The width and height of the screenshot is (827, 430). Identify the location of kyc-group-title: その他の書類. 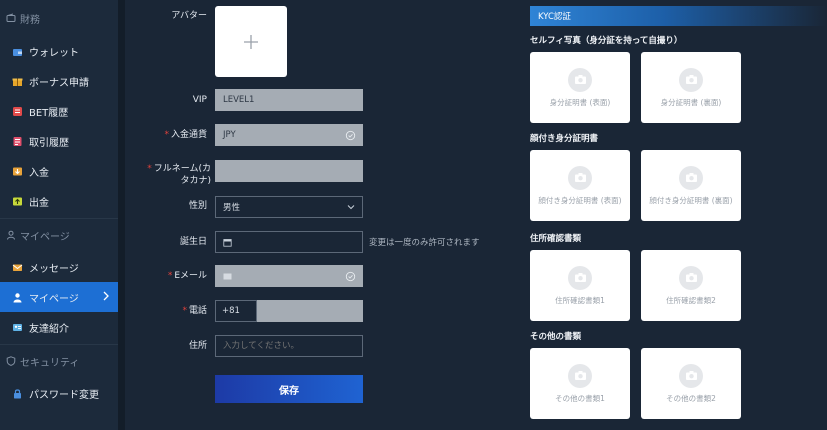
(556, 337).